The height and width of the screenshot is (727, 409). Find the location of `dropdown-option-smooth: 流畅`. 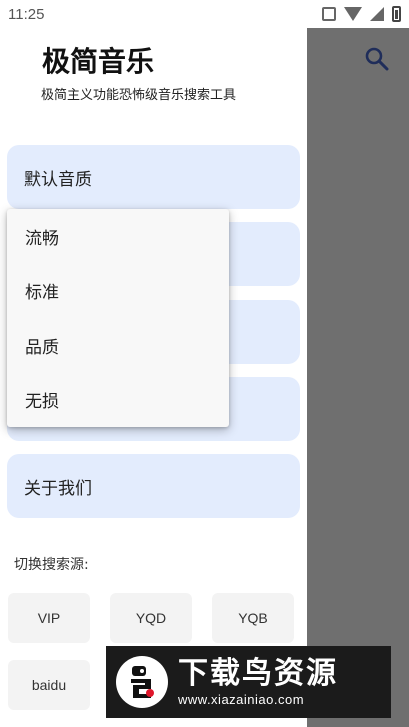

dropdown-option-smooth: 流畅 is located at coordinates (118, 236).